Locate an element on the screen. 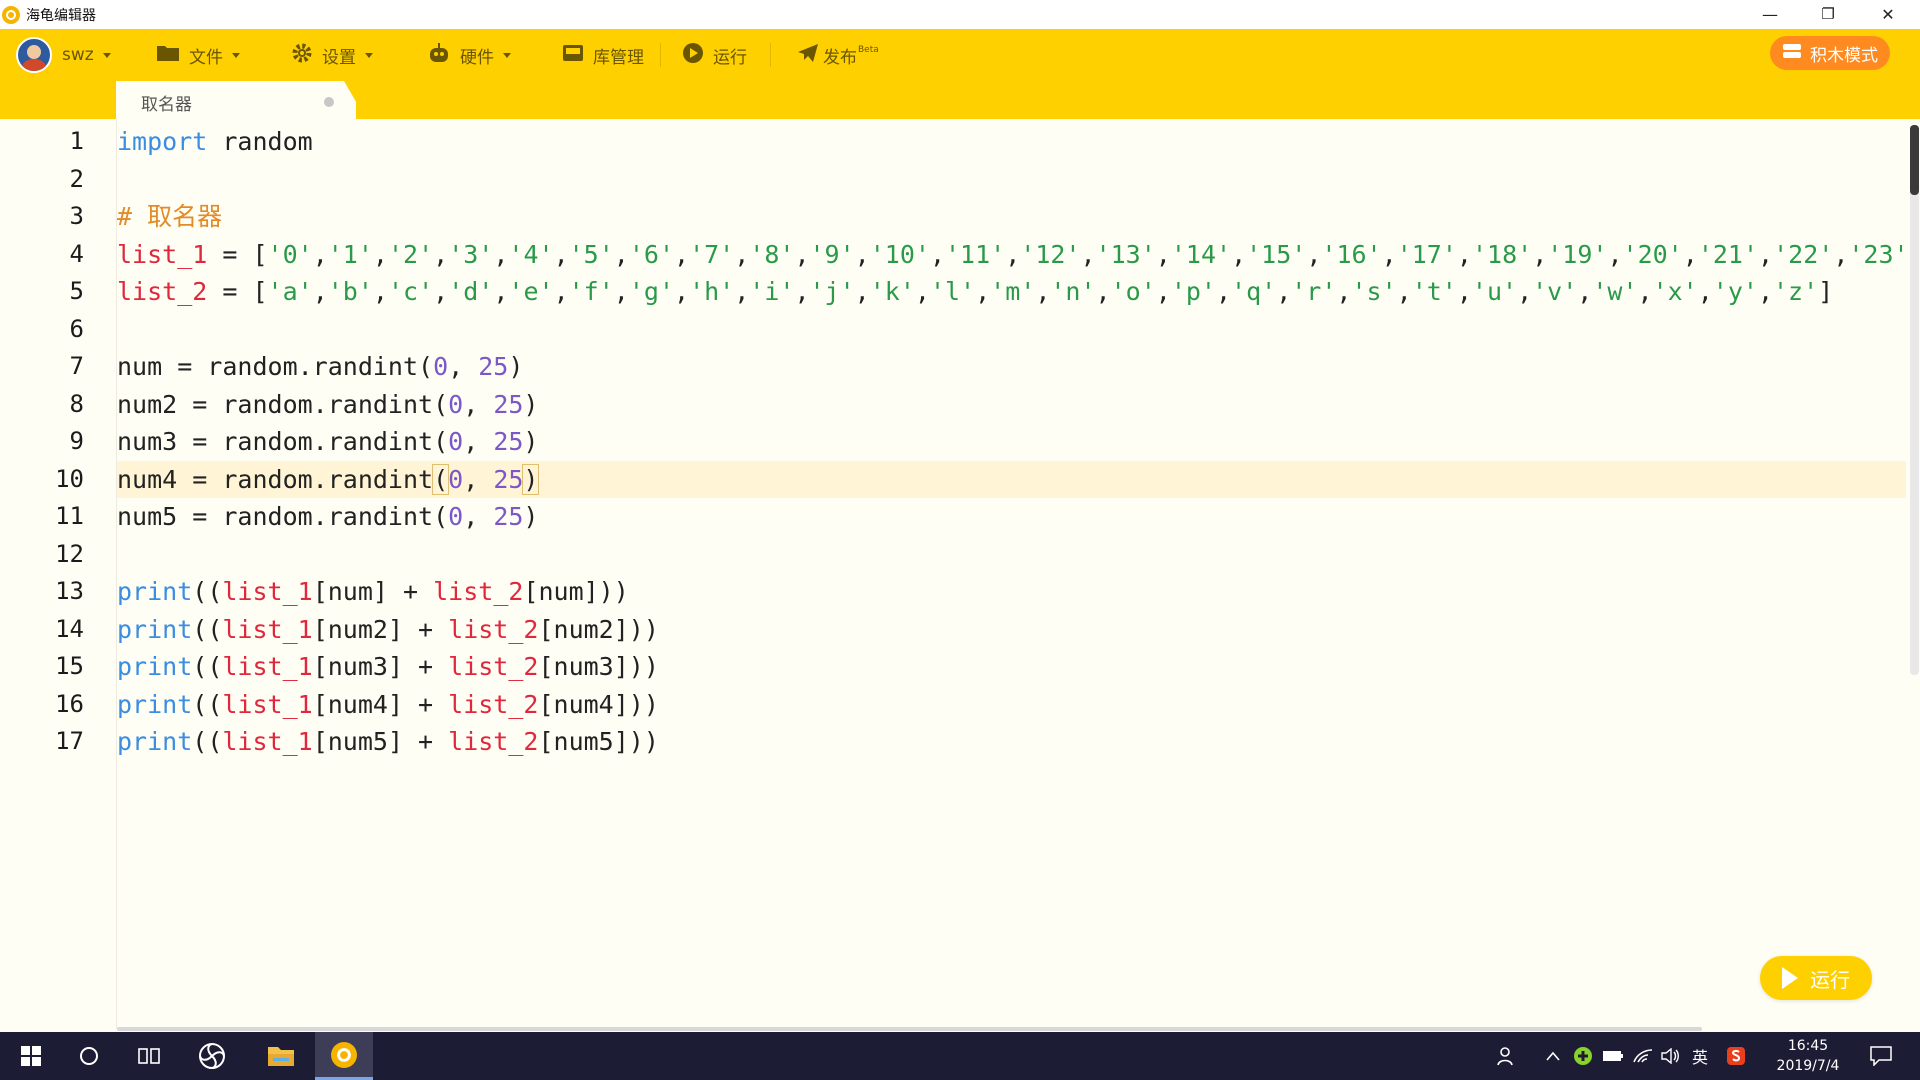 The height and width of the screenshot is (1080, 1920). library-manager-label: 库管理 is located at coordinates (618, 57).